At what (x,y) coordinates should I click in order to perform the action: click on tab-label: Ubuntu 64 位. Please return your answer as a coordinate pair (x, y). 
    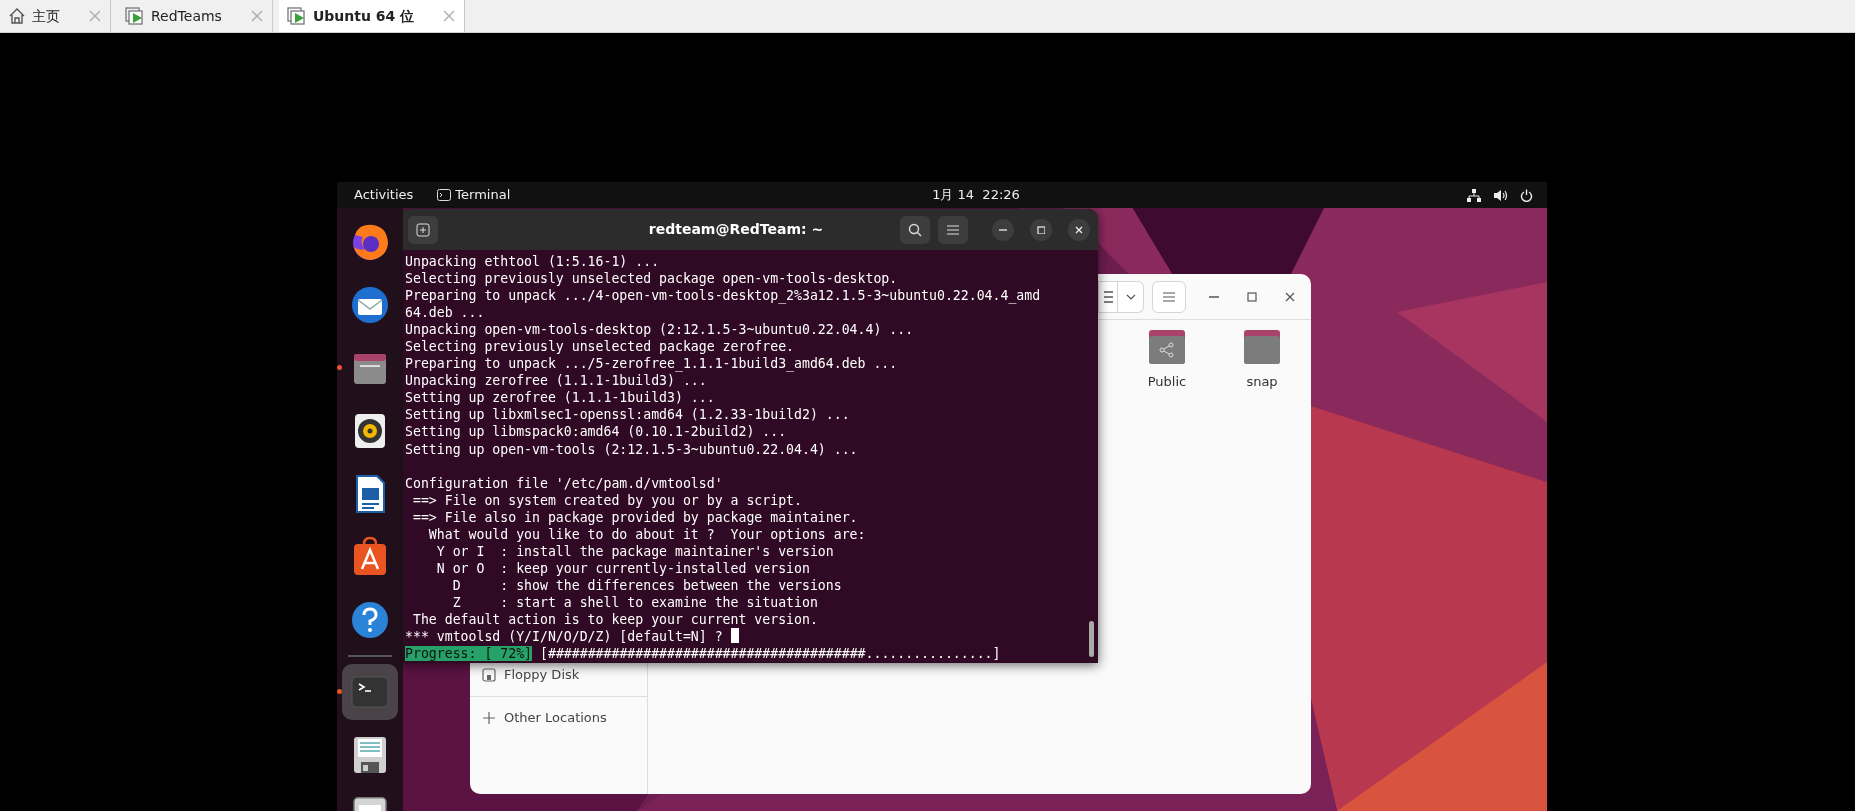
    Looking at the image, I should click on (363, 16).